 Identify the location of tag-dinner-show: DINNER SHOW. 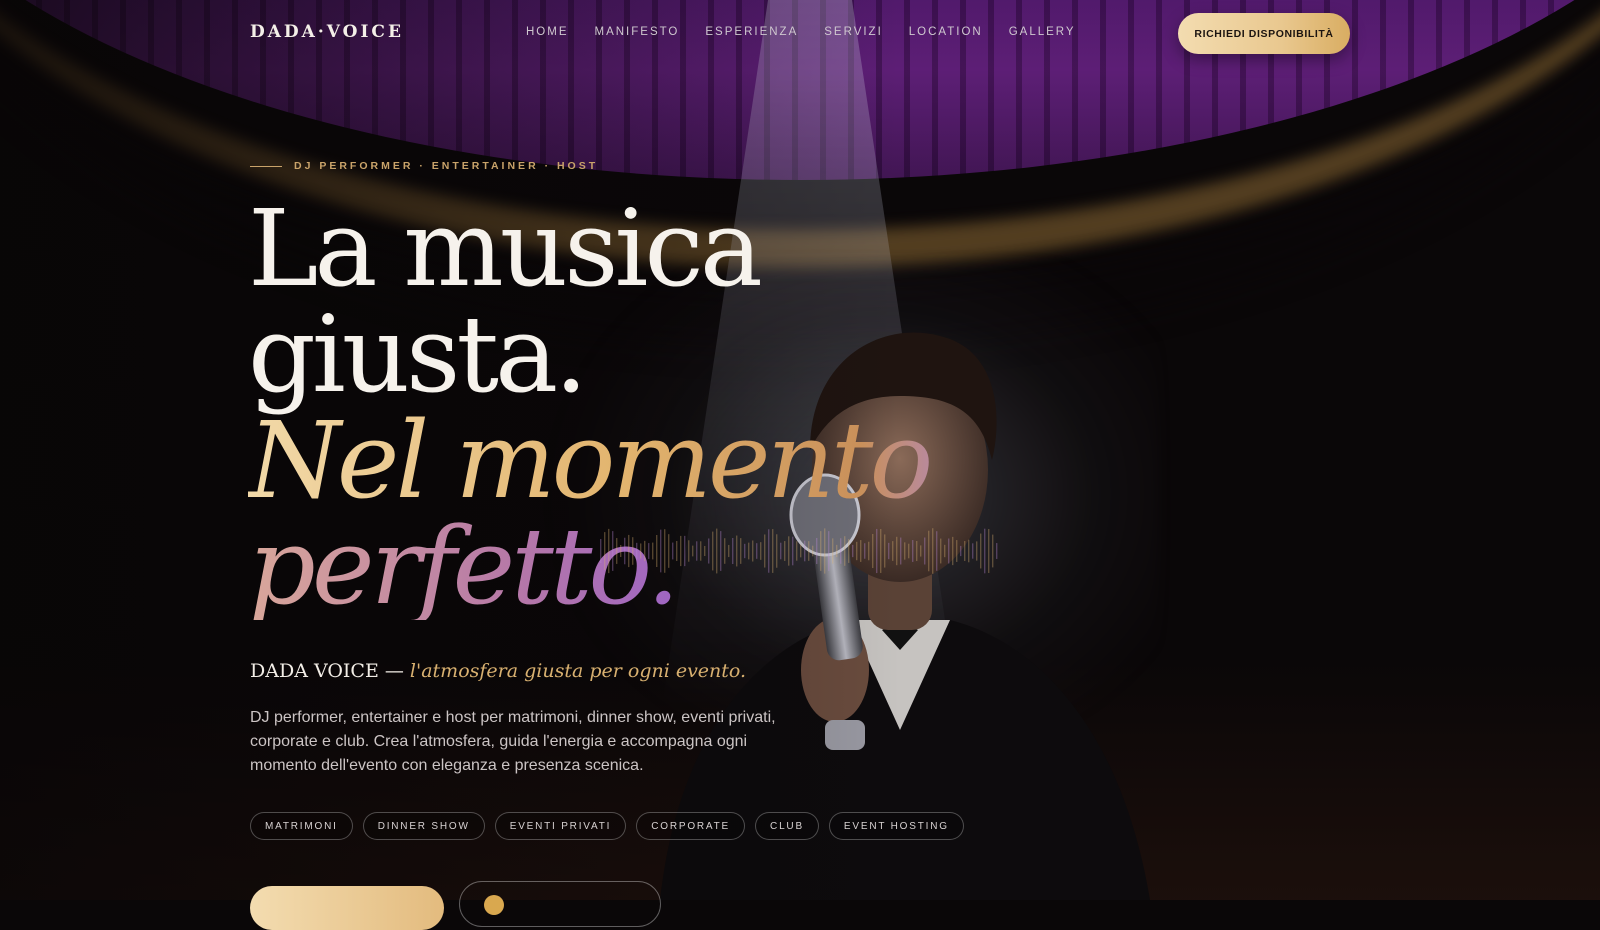
(423, 826).